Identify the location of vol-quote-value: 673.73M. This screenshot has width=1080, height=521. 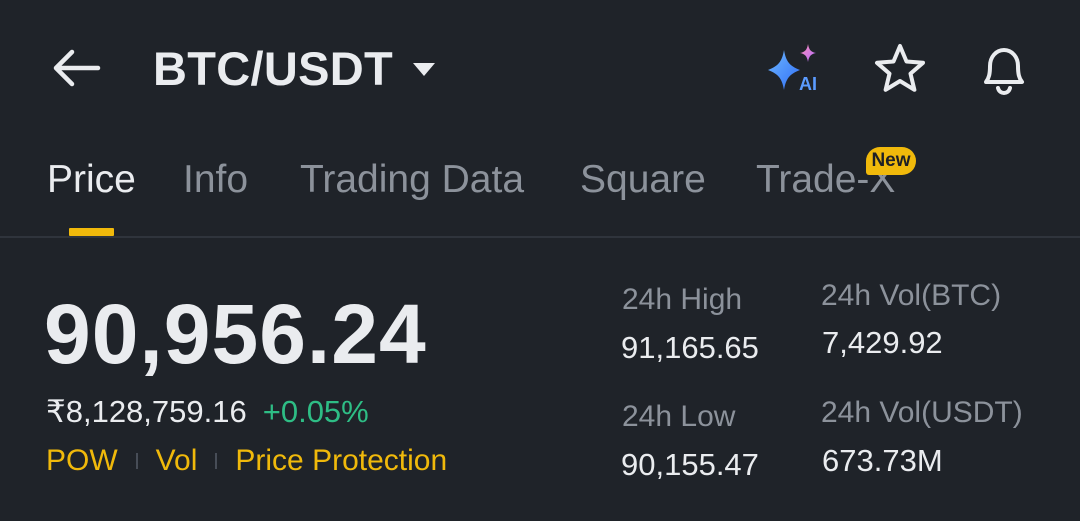
(882, 460).